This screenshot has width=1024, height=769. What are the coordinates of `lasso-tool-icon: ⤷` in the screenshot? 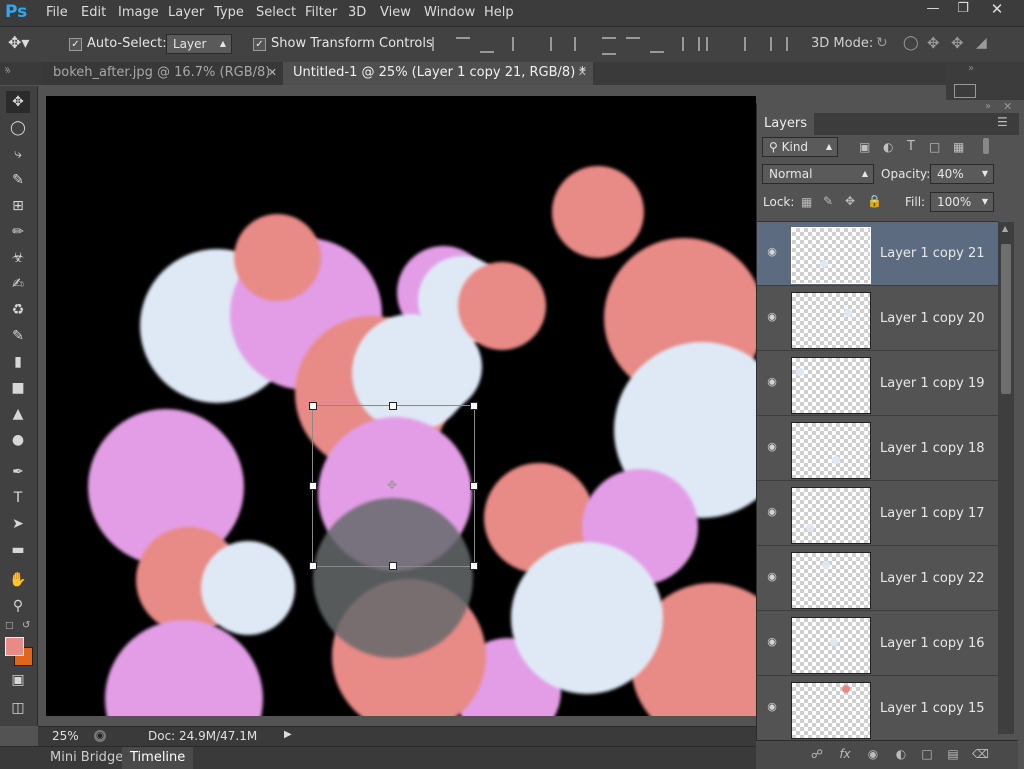 It's located at (18, 154).